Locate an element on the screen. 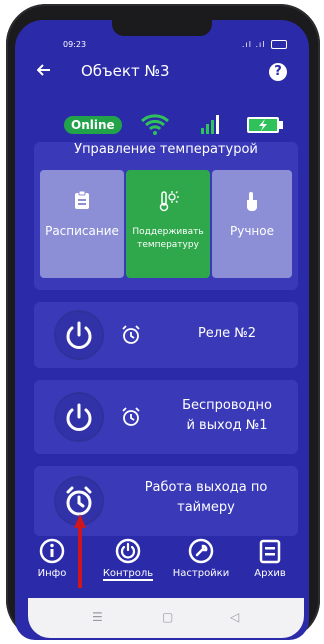 The image size is (324, 644). wireless-output-1-card: Беспроводно й выход №1 is located at coordinates (166, 417).